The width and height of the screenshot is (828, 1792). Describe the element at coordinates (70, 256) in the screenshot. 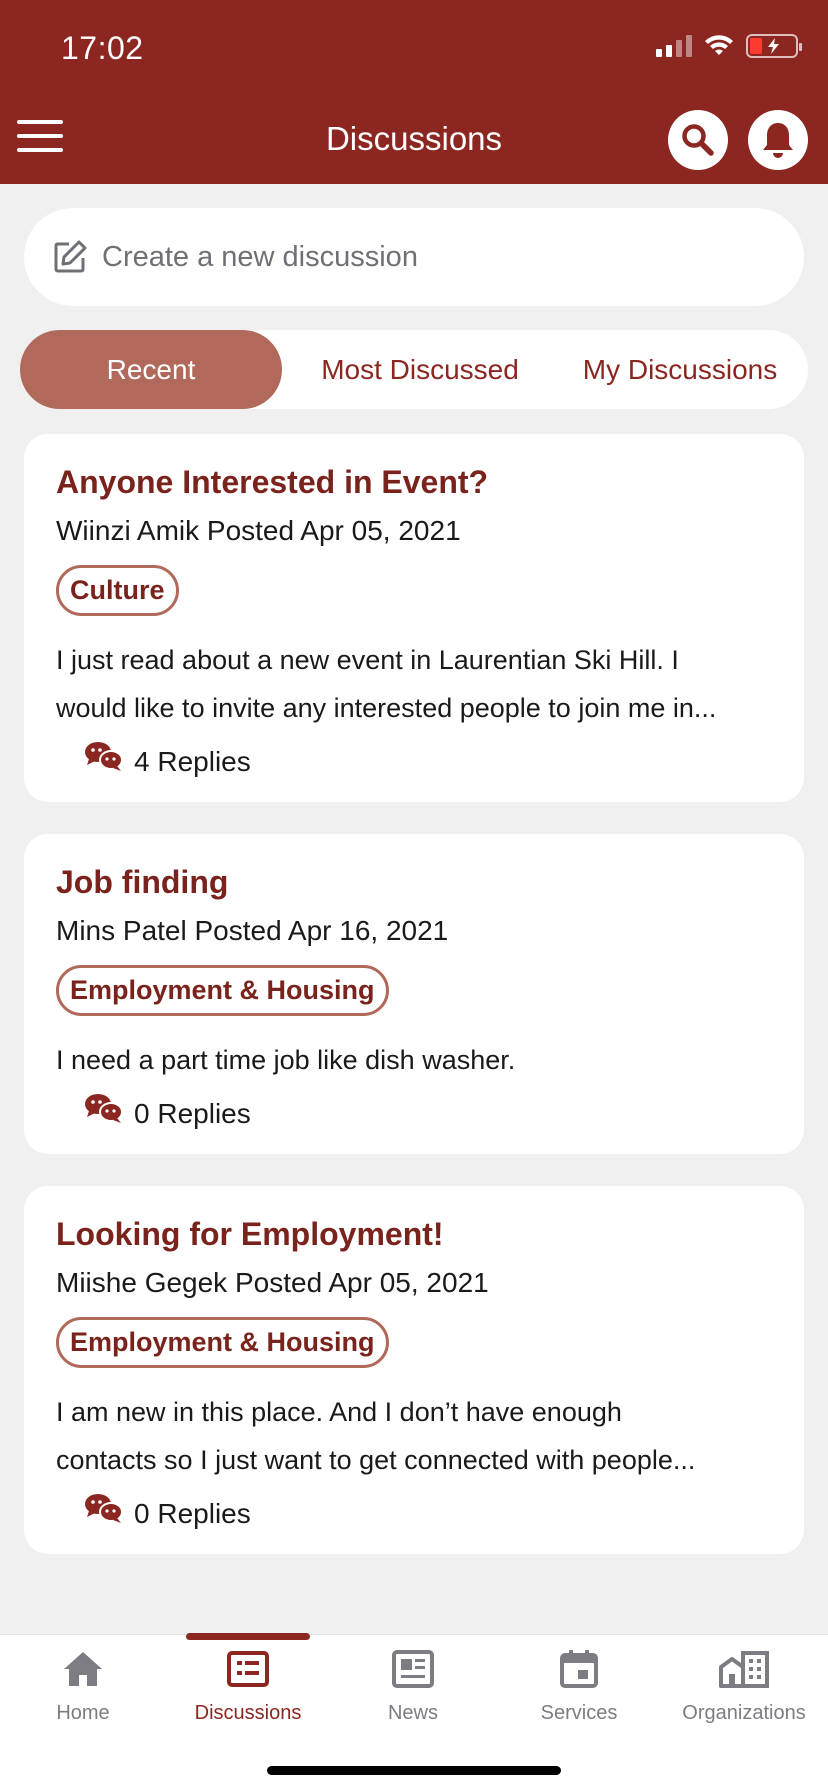

I see `edit-icon` at that location.